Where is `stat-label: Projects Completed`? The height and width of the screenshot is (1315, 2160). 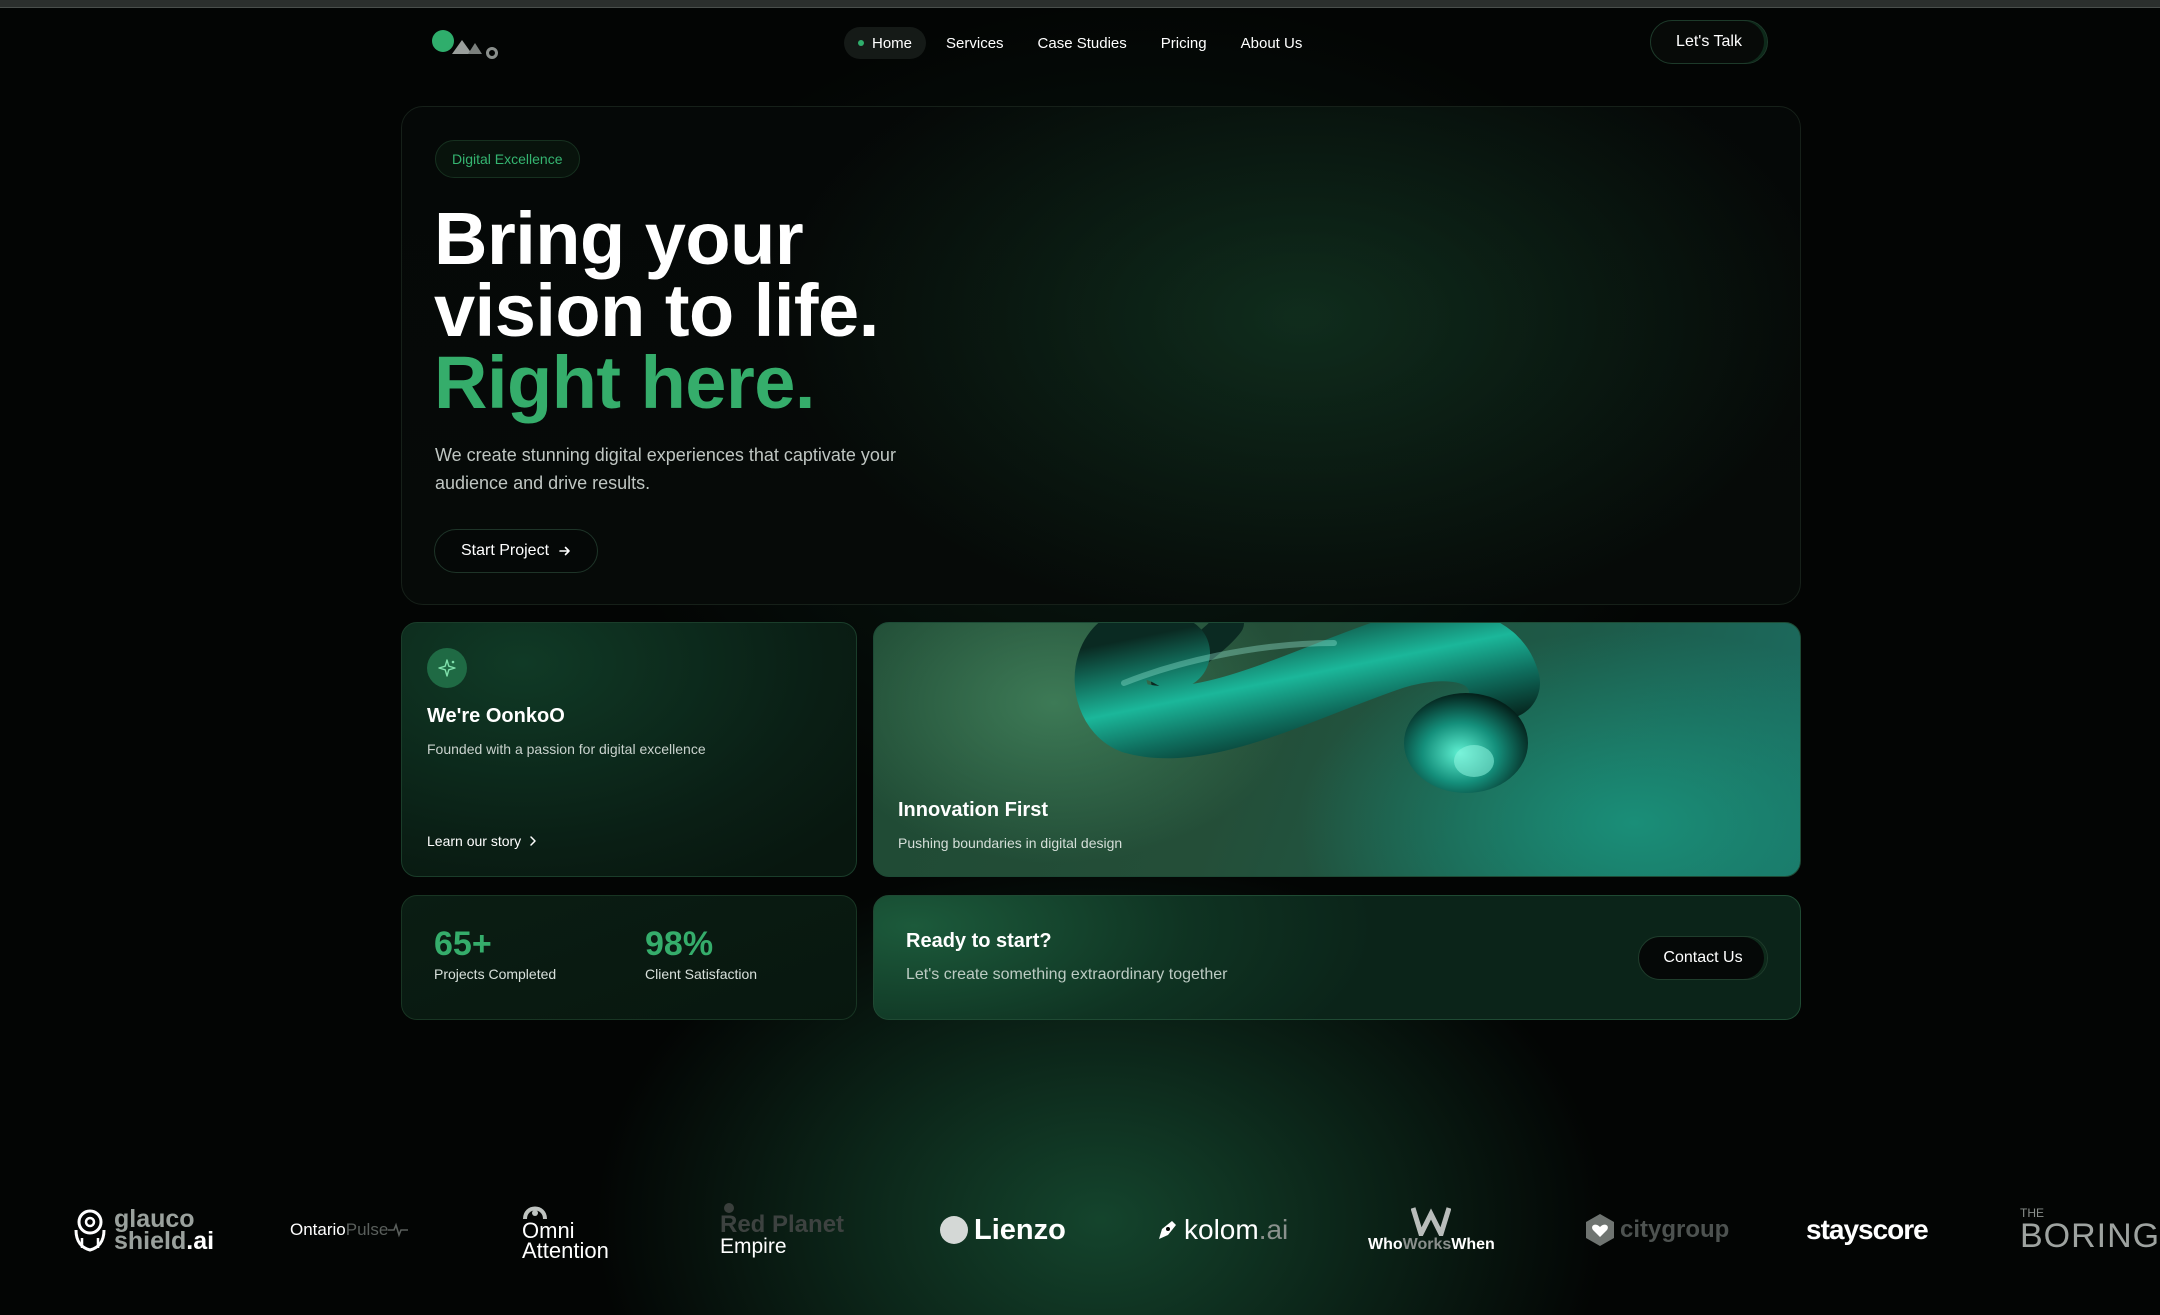
stat-label: Projects Completed is located at coordinates (495, 974).